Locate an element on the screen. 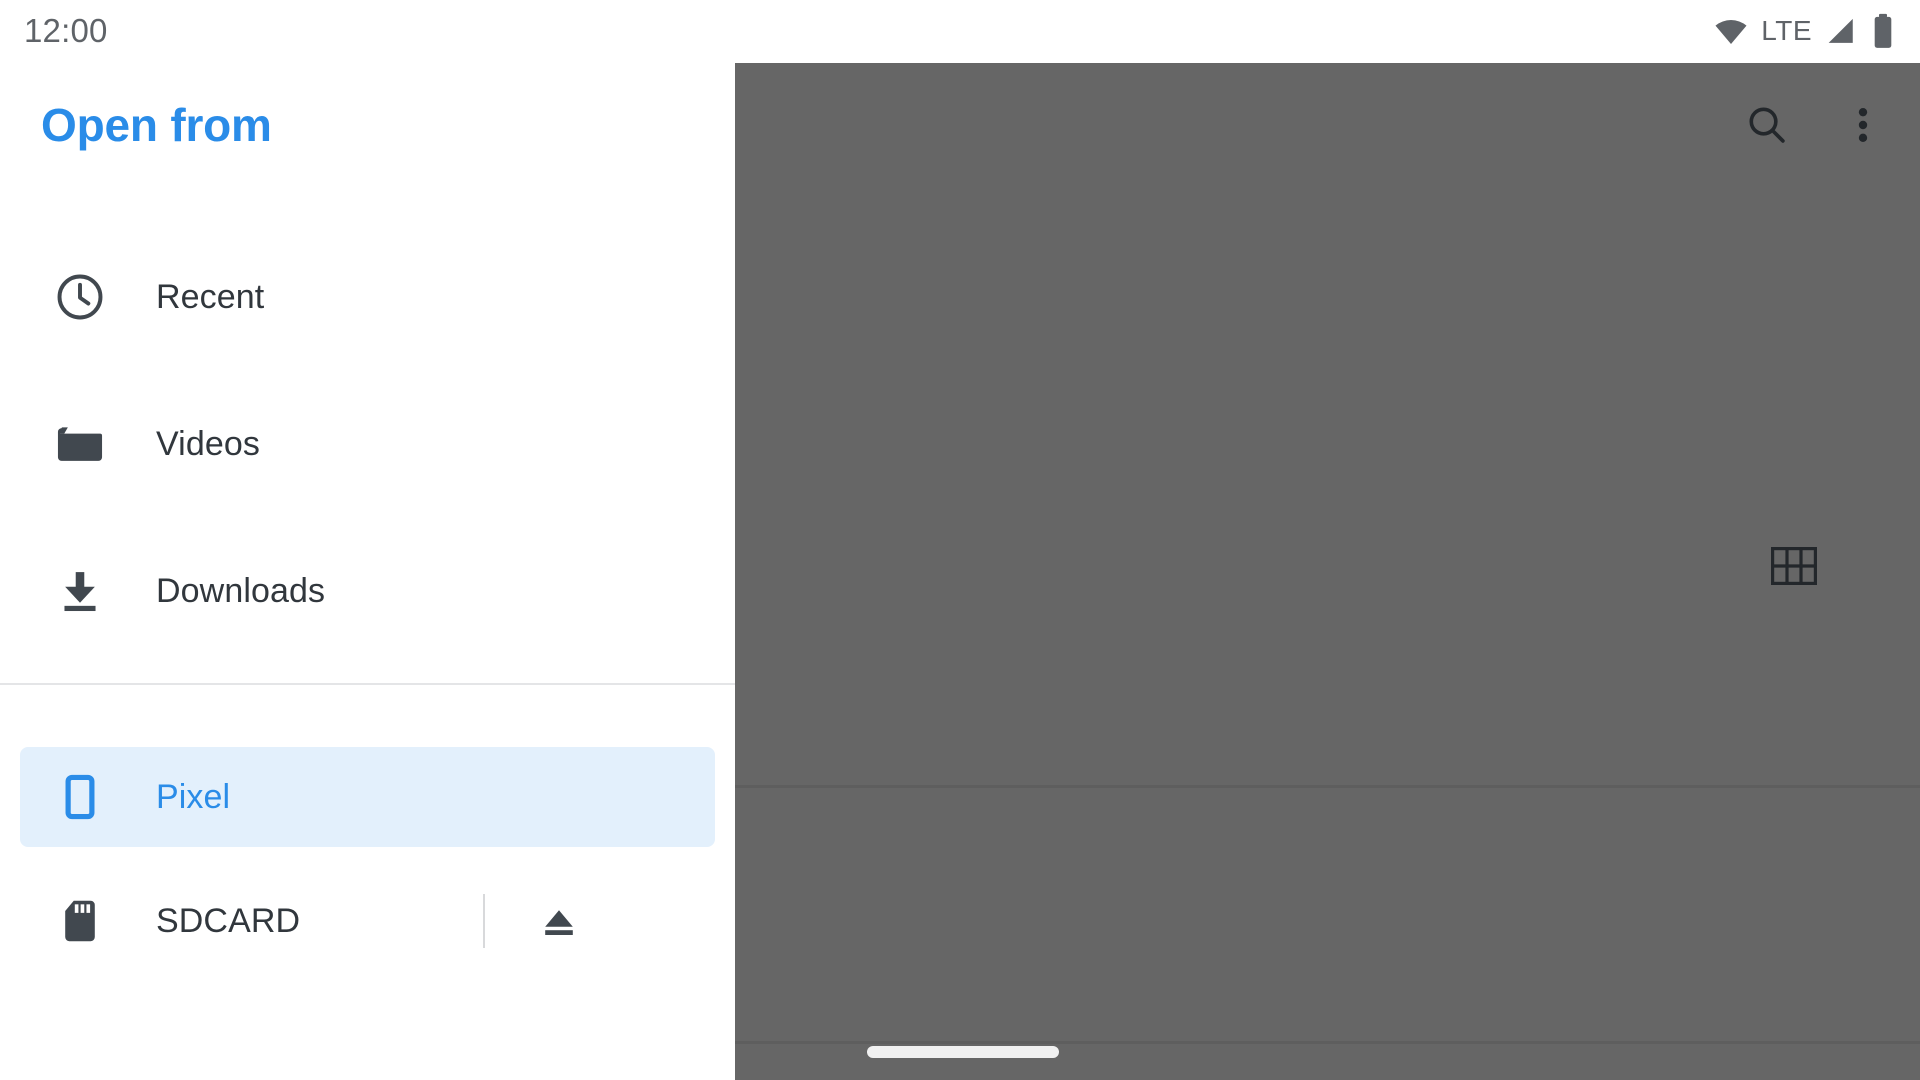 Image resolution: width=1920 pixels, height=1080 pixels. content-action-bar is located at coordinates (1815, 125).